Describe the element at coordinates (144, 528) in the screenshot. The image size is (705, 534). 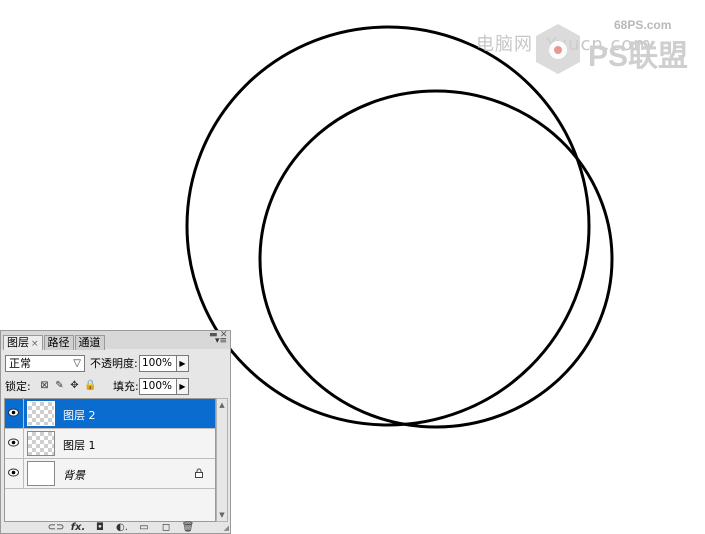
I see `group-icon: ▭` at that location.